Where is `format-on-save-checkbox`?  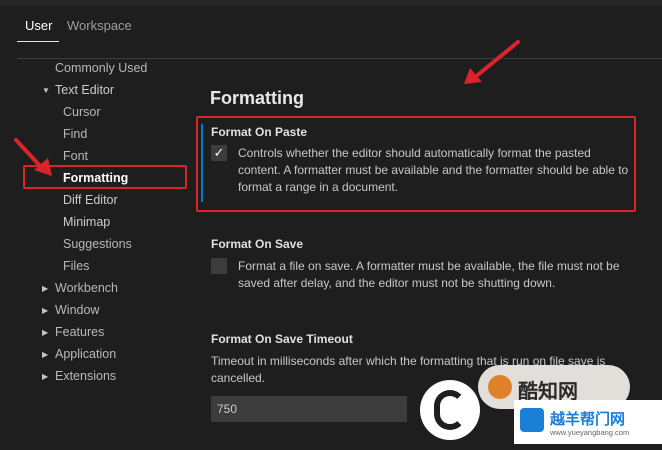 format-on-save-checkbox is located at coordinates (219, 266).